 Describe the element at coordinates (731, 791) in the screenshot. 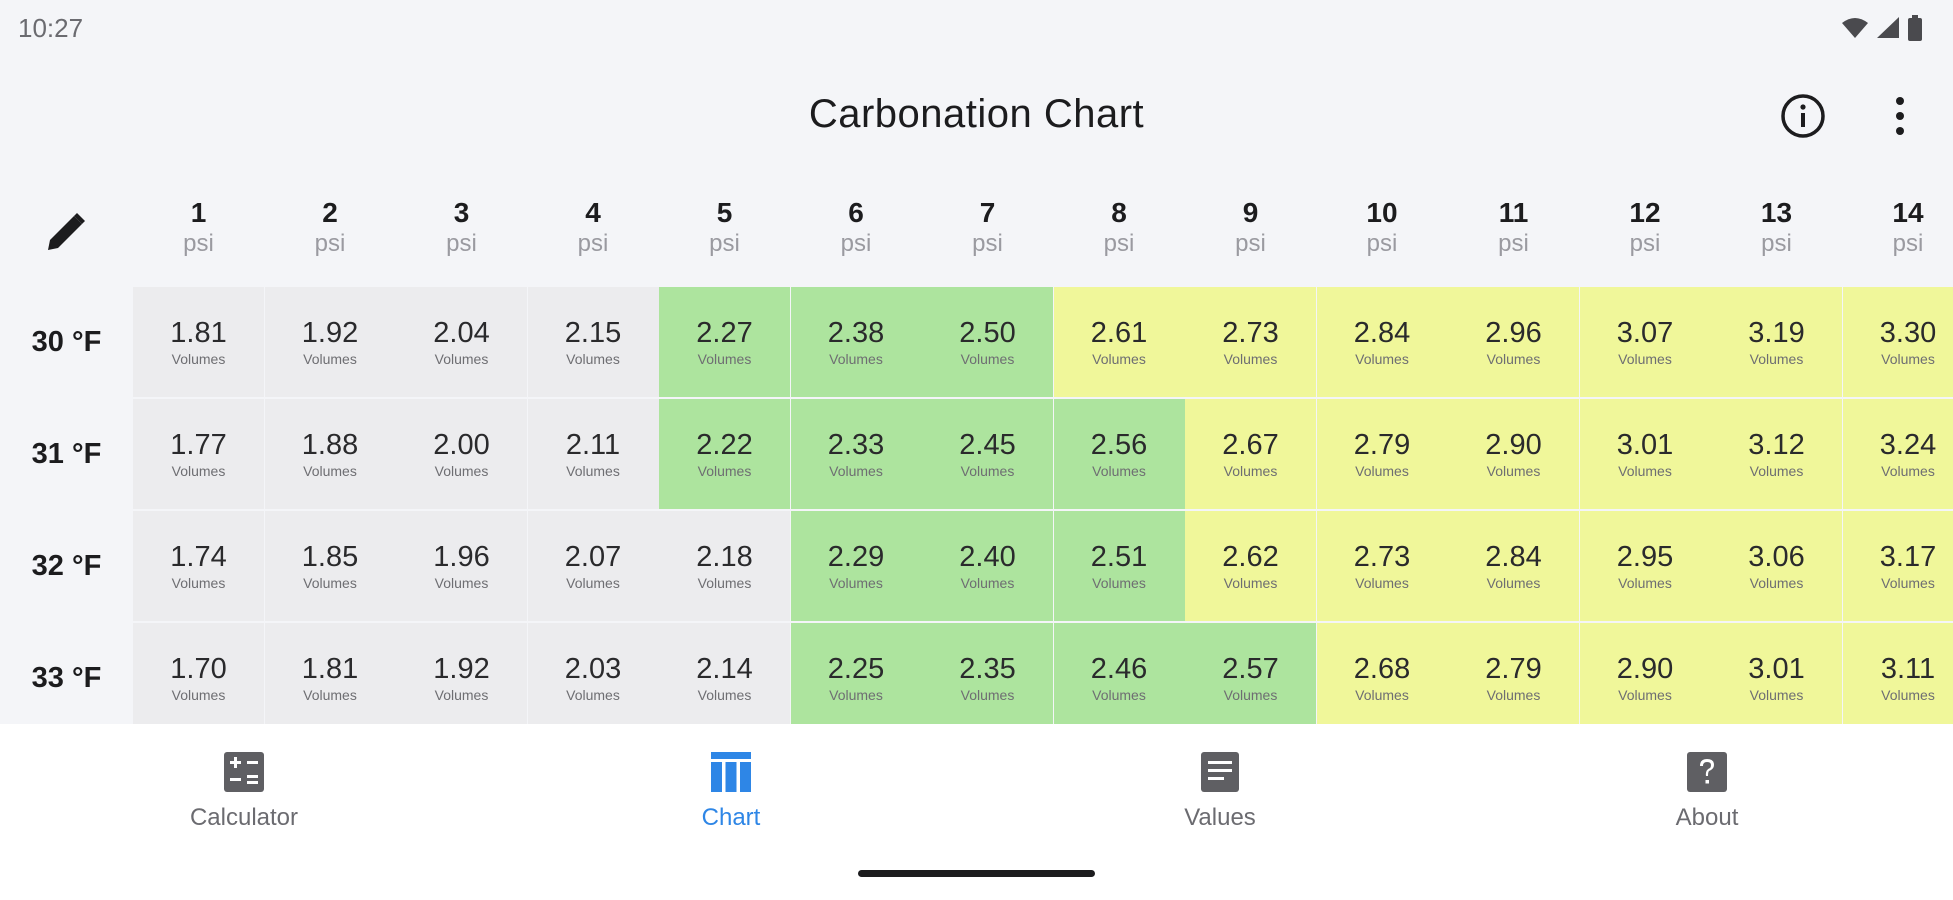

I see `nav-chart: Chart` at that location.